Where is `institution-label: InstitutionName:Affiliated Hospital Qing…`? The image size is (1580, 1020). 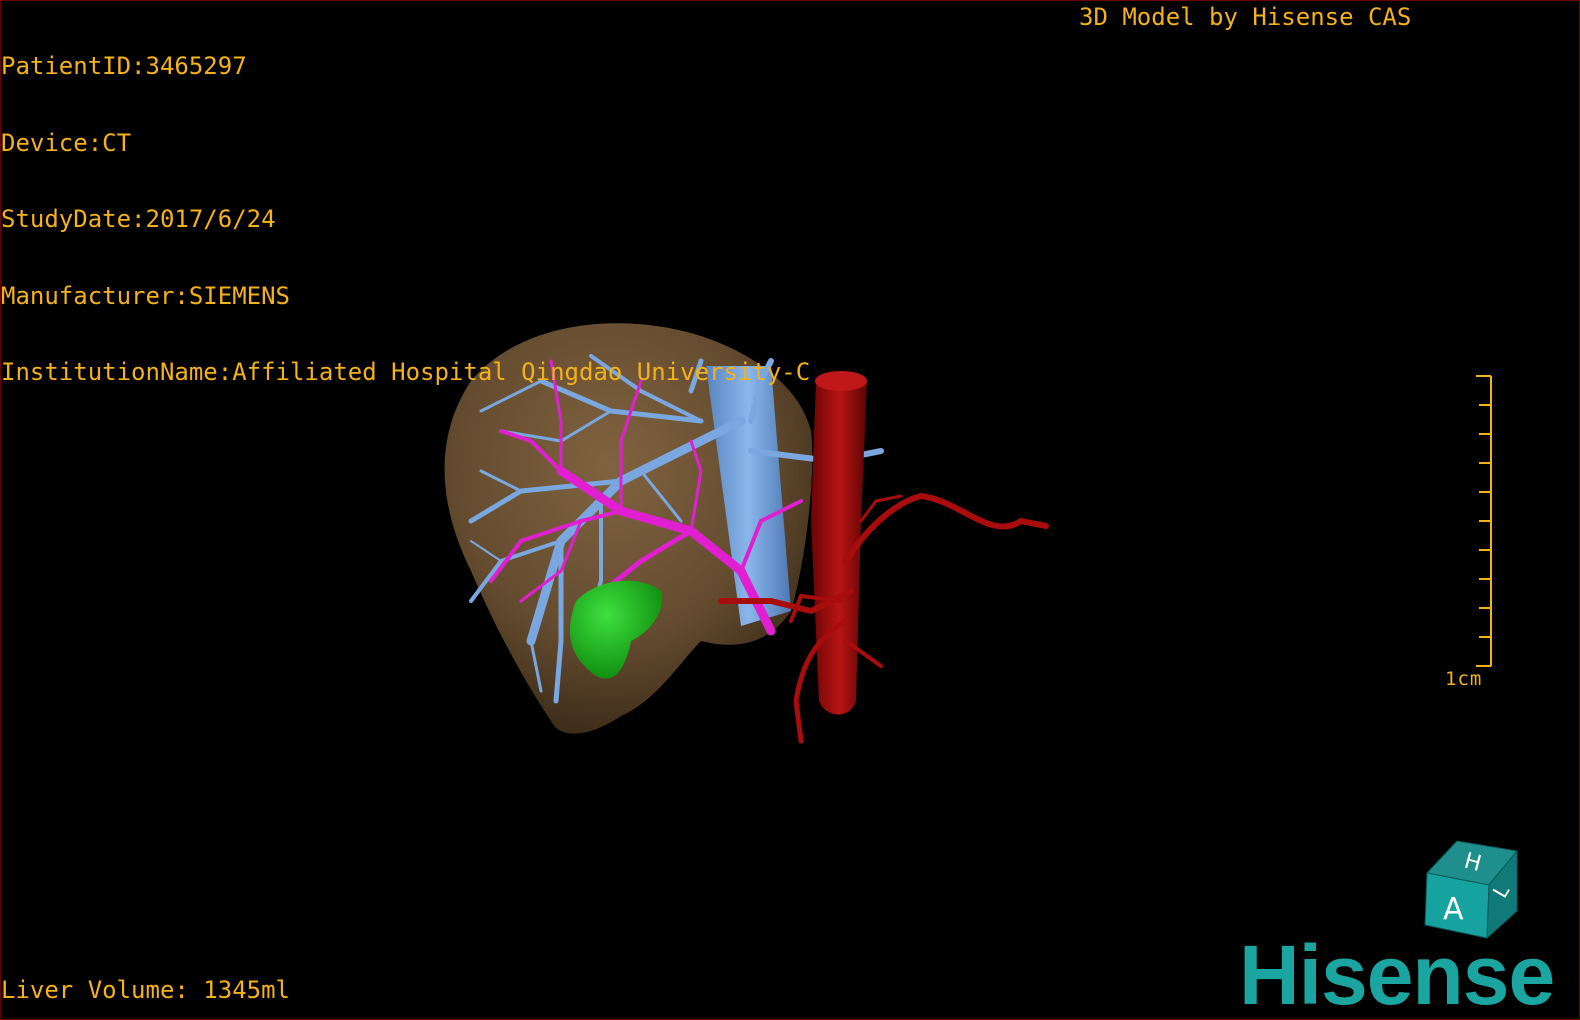 institution-label: InstitutionName:Affiliated Hospital Qing… is located at coordinates (406, 372).